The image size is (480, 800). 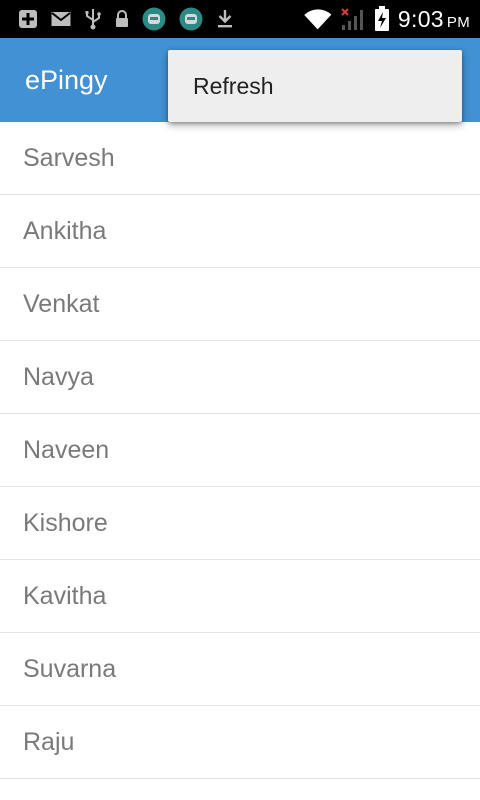 I want to click on list-item-label: Sarvesh, so click(x=69, y=157).